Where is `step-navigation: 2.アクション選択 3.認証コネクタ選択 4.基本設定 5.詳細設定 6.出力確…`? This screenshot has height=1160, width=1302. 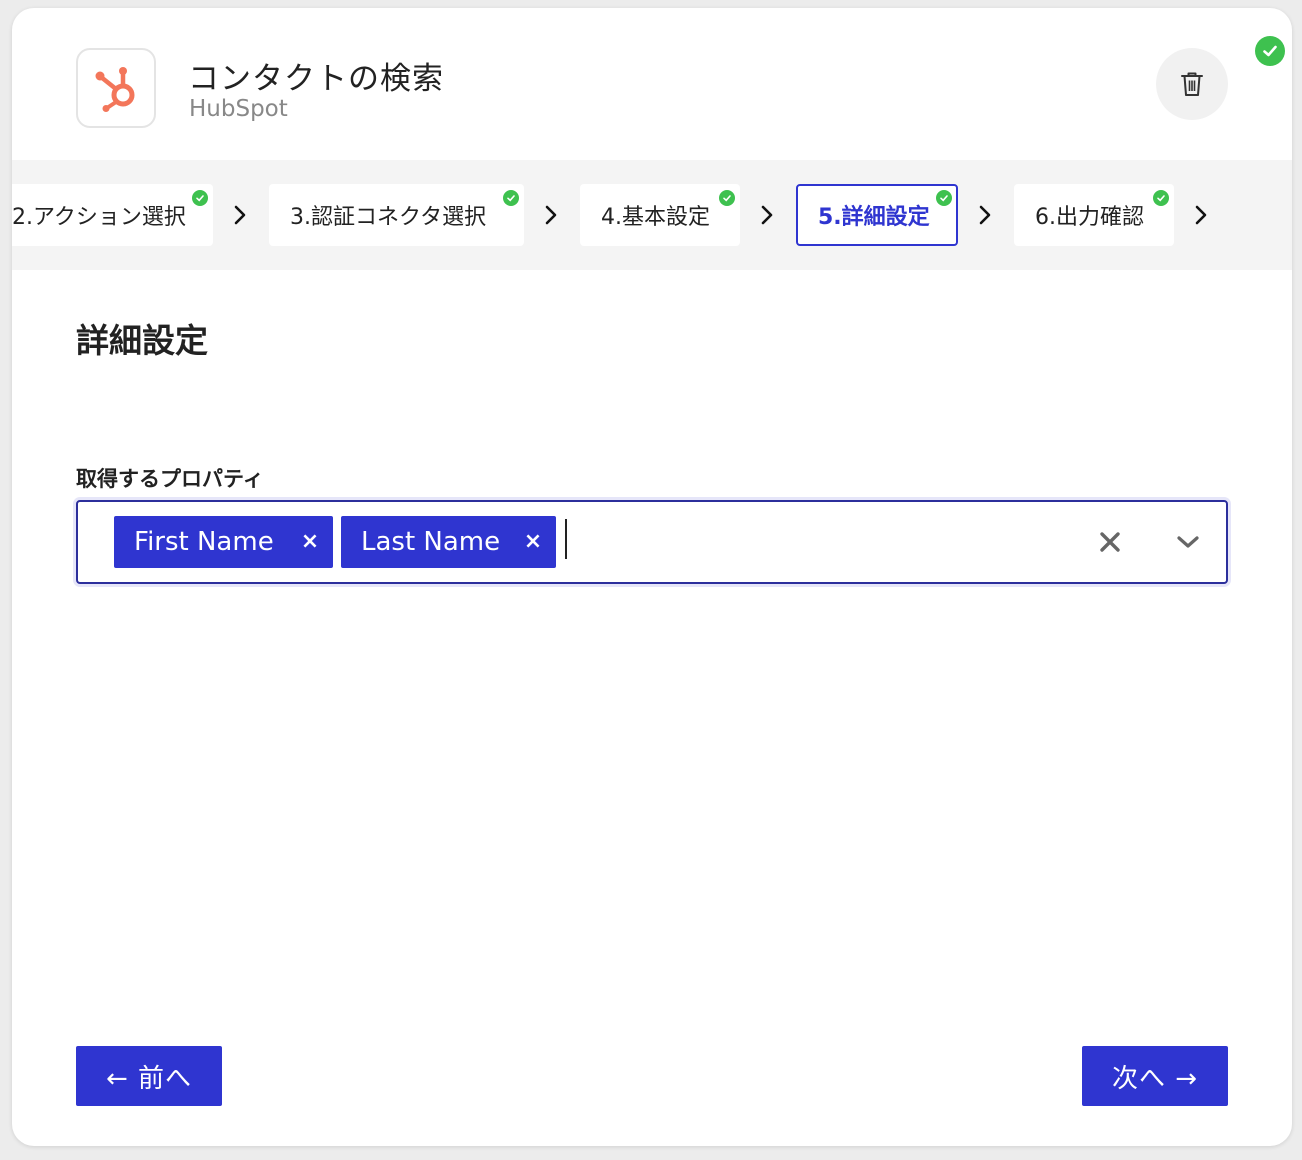 step-navigation: 2.アクション選択 3.認証コネクタ選択 4.基本設定 5.詳細設定 6.出力確… is located at coordinates (652, 215).